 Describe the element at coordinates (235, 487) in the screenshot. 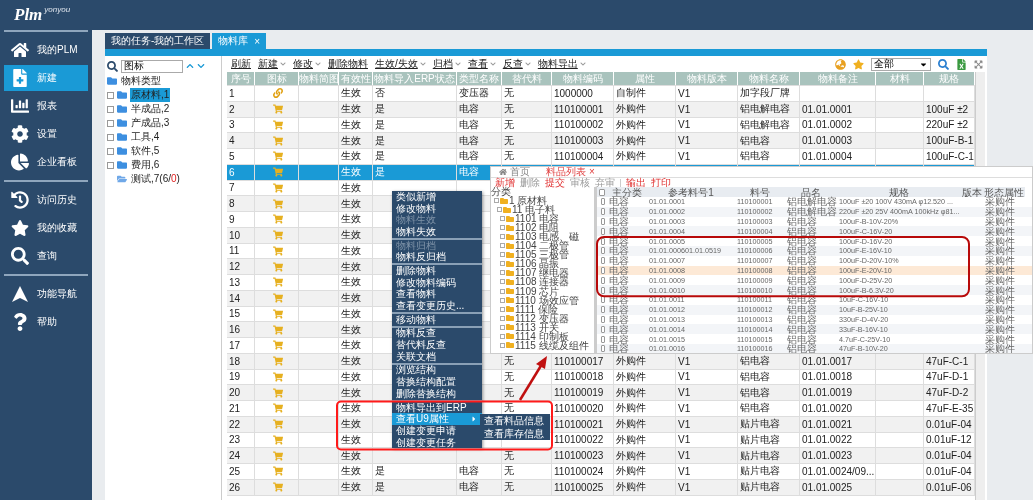

I see `table-cell: 26` at that location.